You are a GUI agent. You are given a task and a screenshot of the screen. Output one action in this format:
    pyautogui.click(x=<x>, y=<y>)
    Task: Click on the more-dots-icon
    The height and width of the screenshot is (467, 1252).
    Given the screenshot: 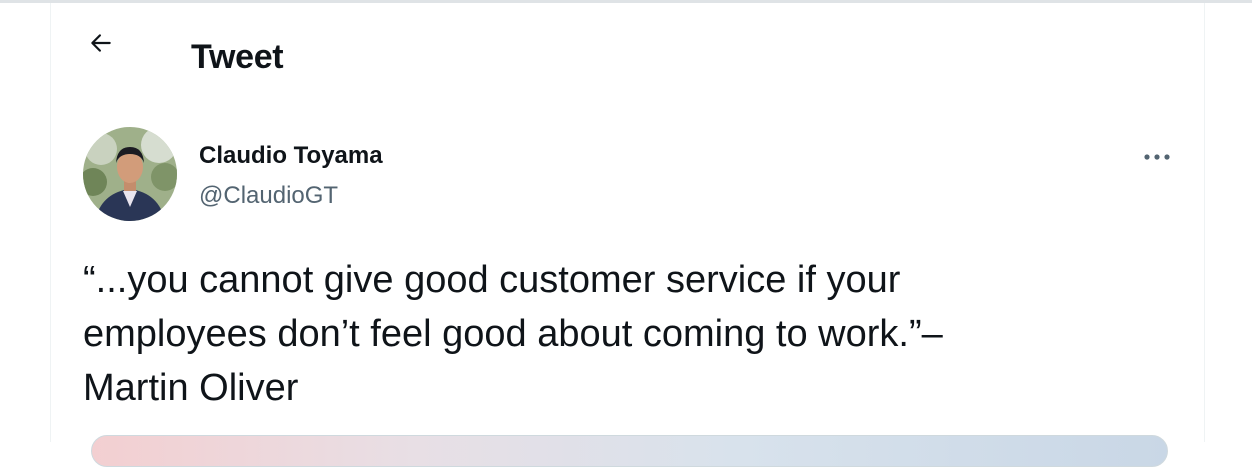 What is the action you would take?
    pyautogui.click(x=1157, y=157)
    